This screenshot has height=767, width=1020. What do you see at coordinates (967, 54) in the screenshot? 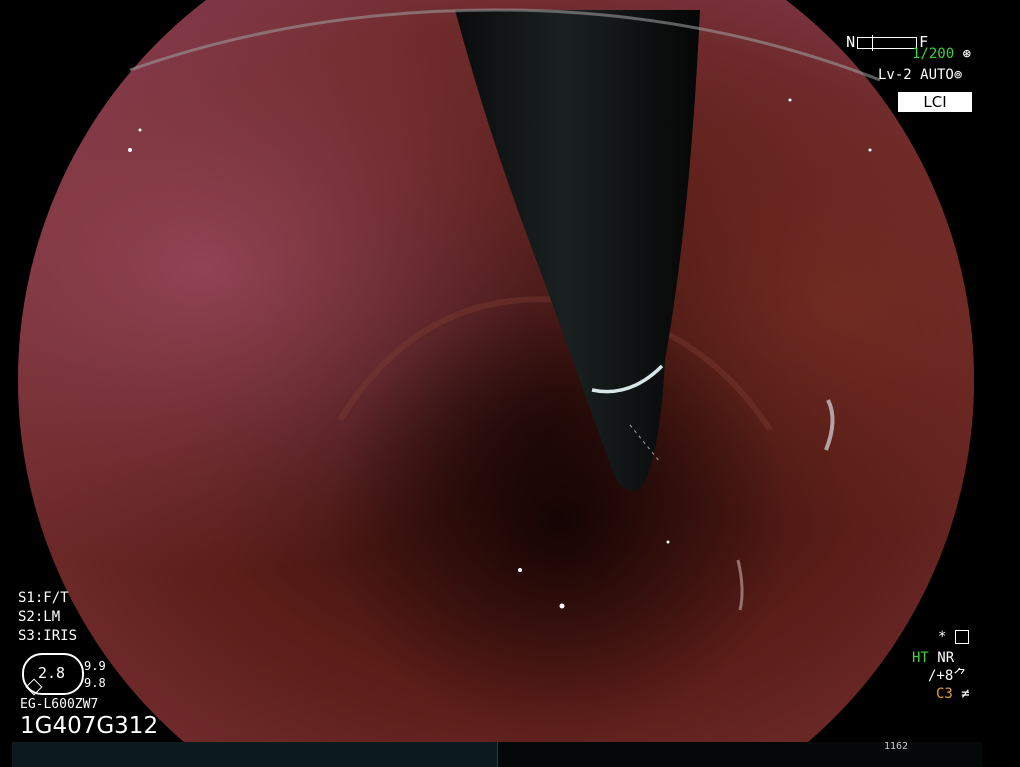
I see `hold-icon: ⊛` at bounding box center [967, 54].